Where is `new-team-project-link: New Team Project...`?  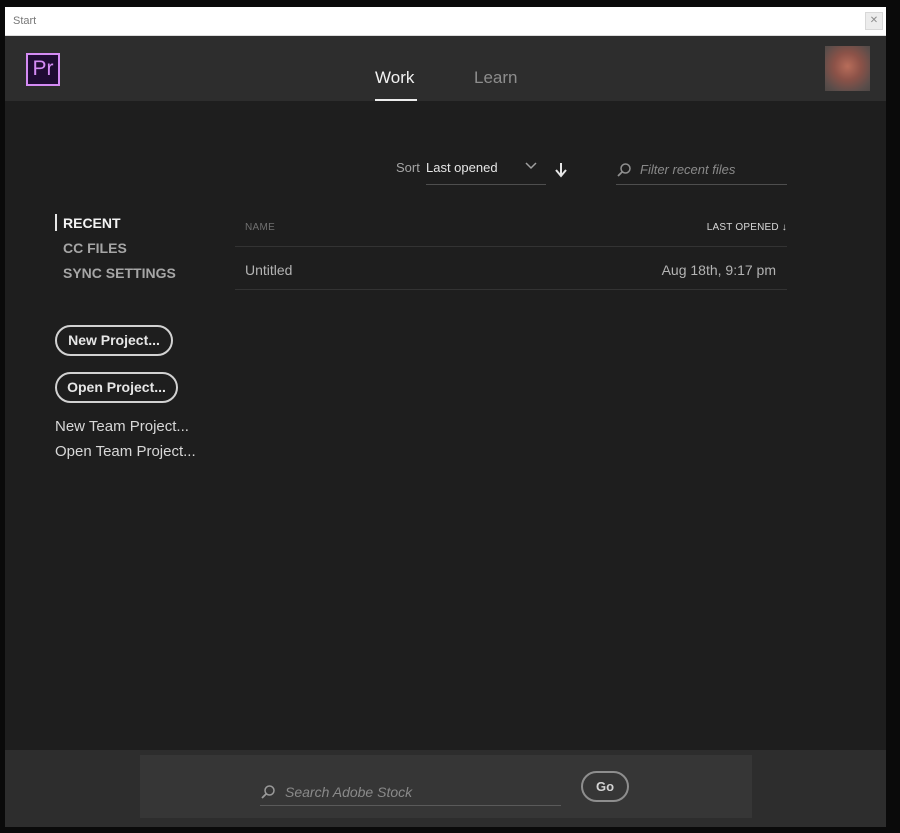
new-team-project-link: New Team Project... is located at coordinates (122, 426).